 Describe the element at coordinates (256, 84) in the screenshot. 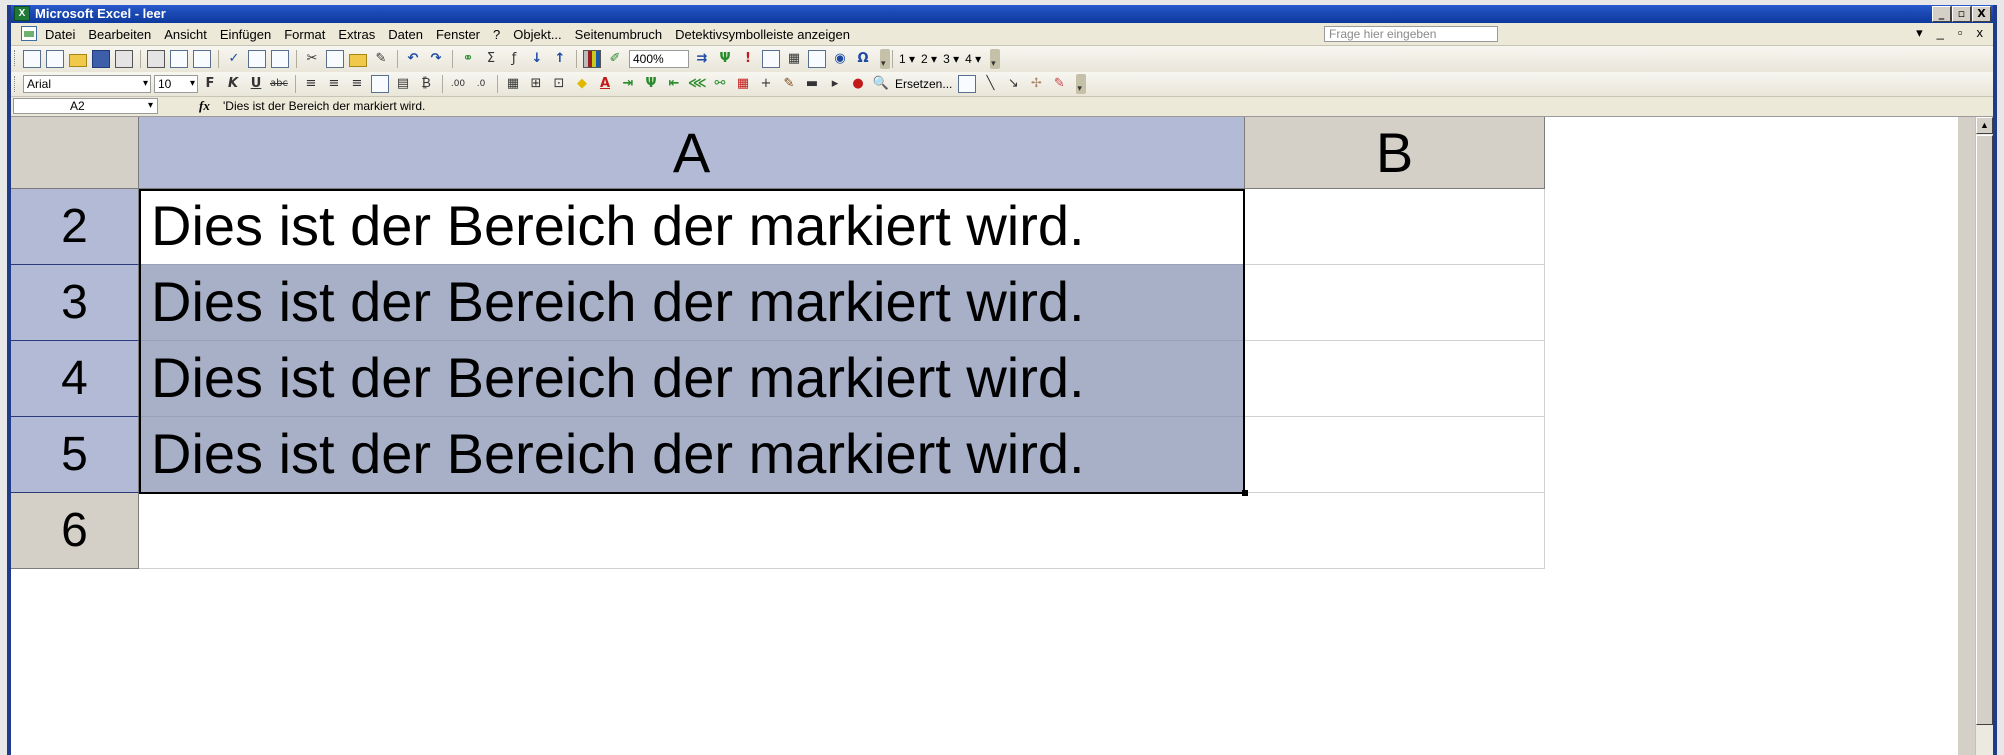

I see `underline-icon: U` at that location.